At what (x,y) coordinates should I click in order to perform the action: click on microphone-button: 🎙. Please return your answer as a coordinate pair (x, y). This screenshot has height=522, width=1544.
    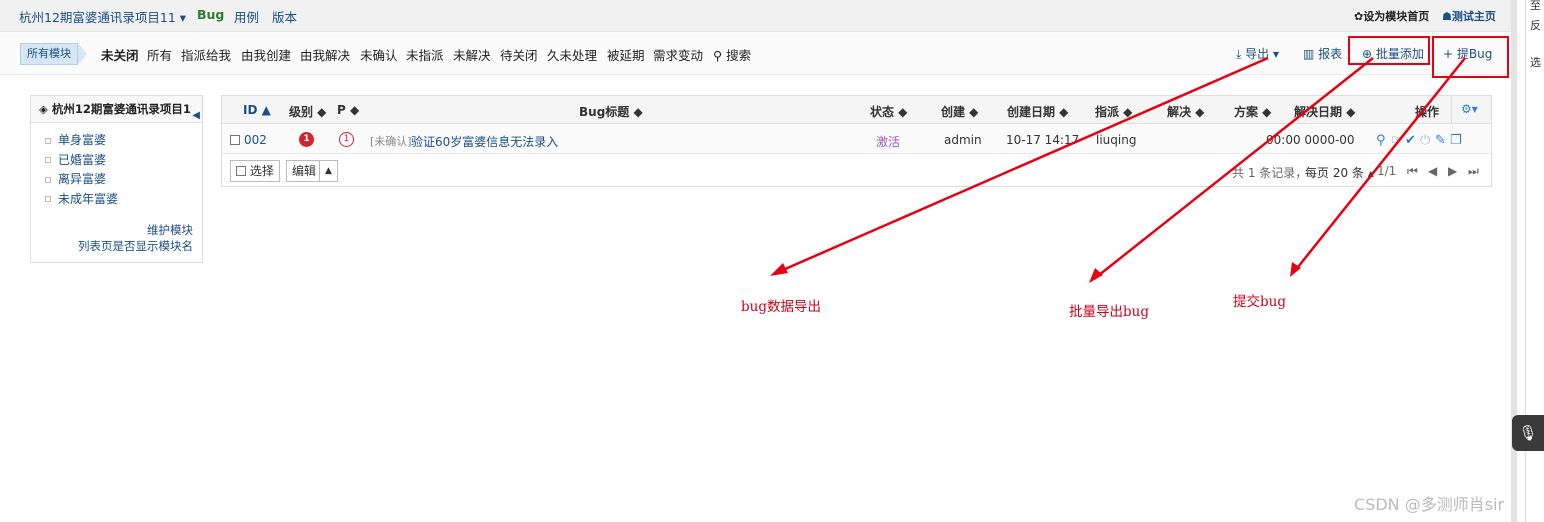
    Looking at the image, I should click on (1528, 433).